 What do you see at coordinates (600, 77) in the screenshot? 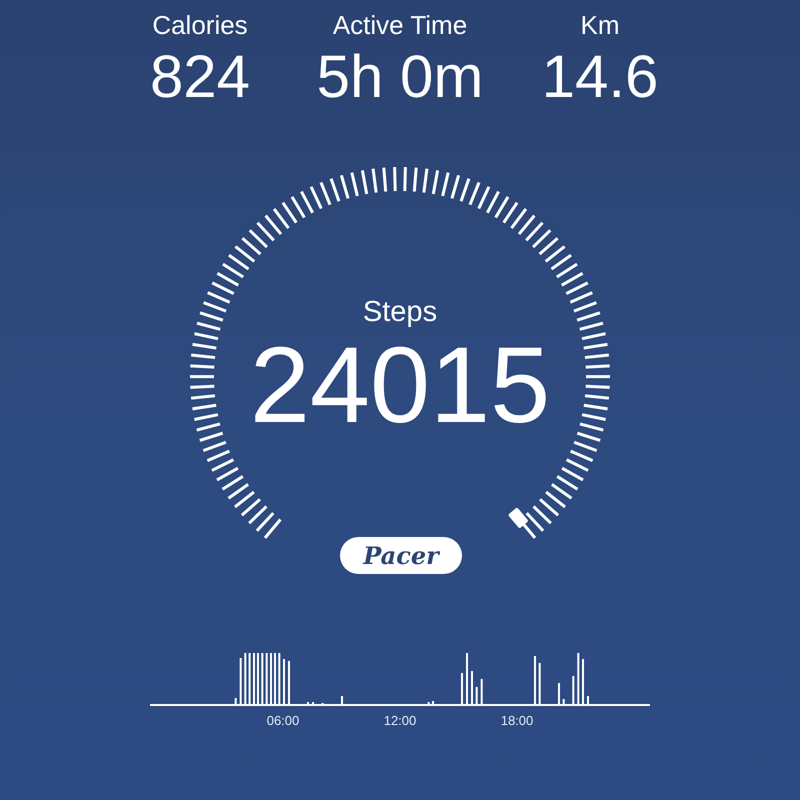
I see `stat-value: 14.6` at bounding box center [600, 77].